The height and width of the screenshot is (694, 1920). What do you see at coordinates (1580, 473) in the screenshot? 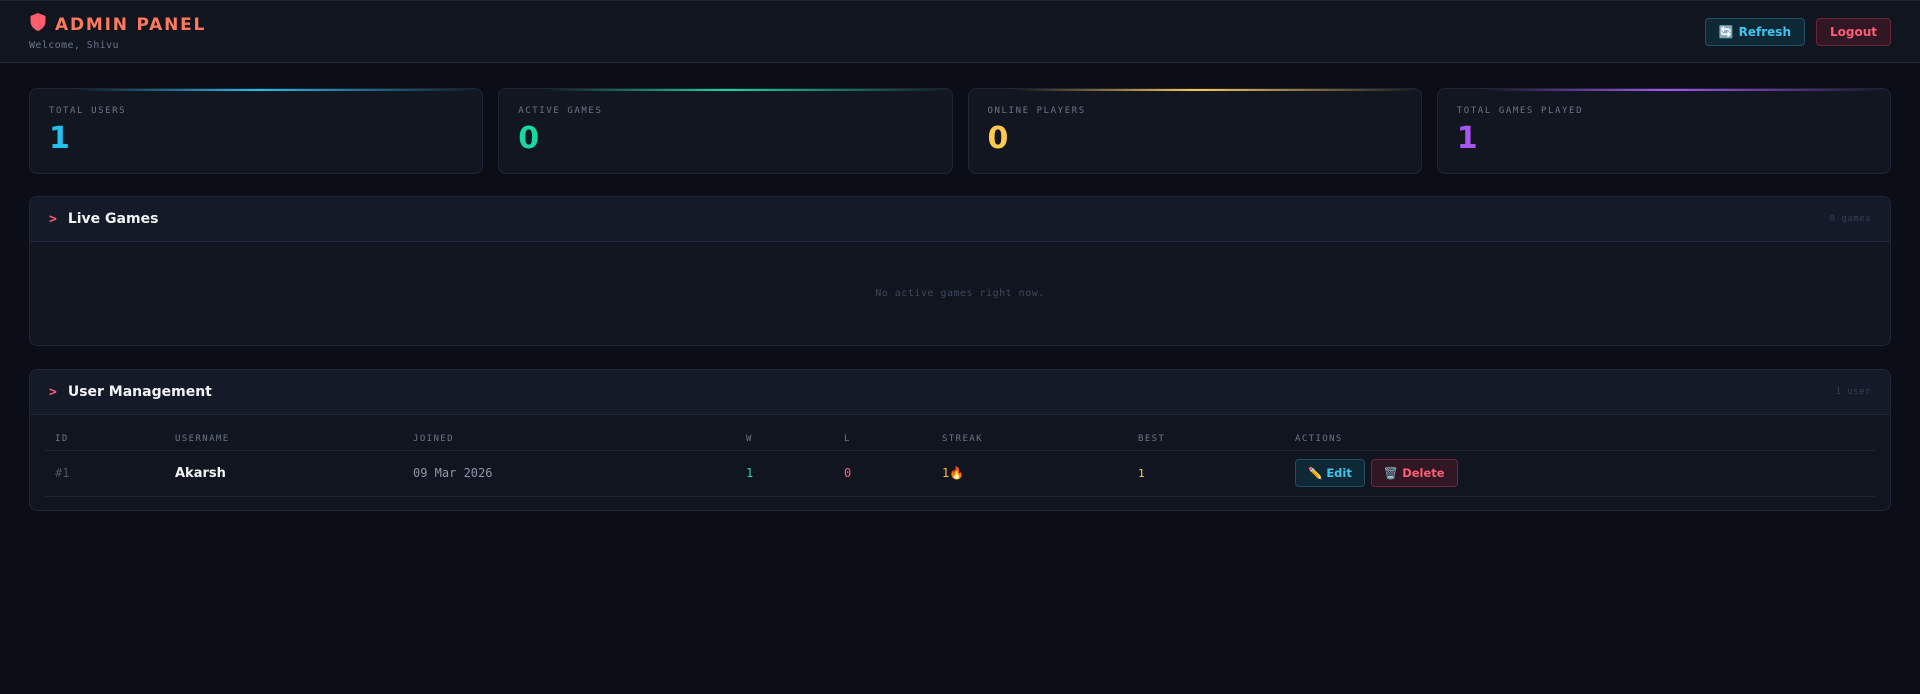
I see `user-actions: ✏️ Edit 🗑️ Delete` at bounding box center [1580, 473].